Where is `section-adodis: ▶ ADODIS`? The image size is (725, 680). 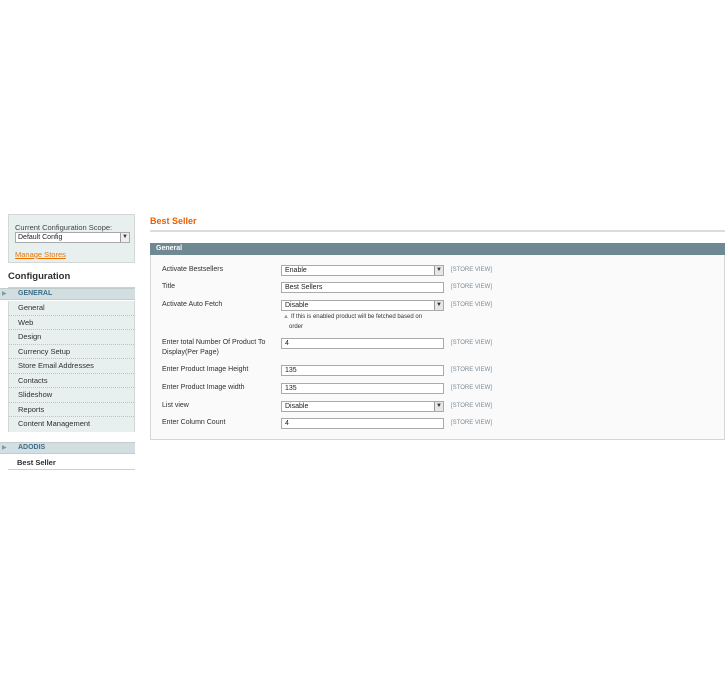
section-adodis: ▶ ADODIS is located at coordinates (67, 448).